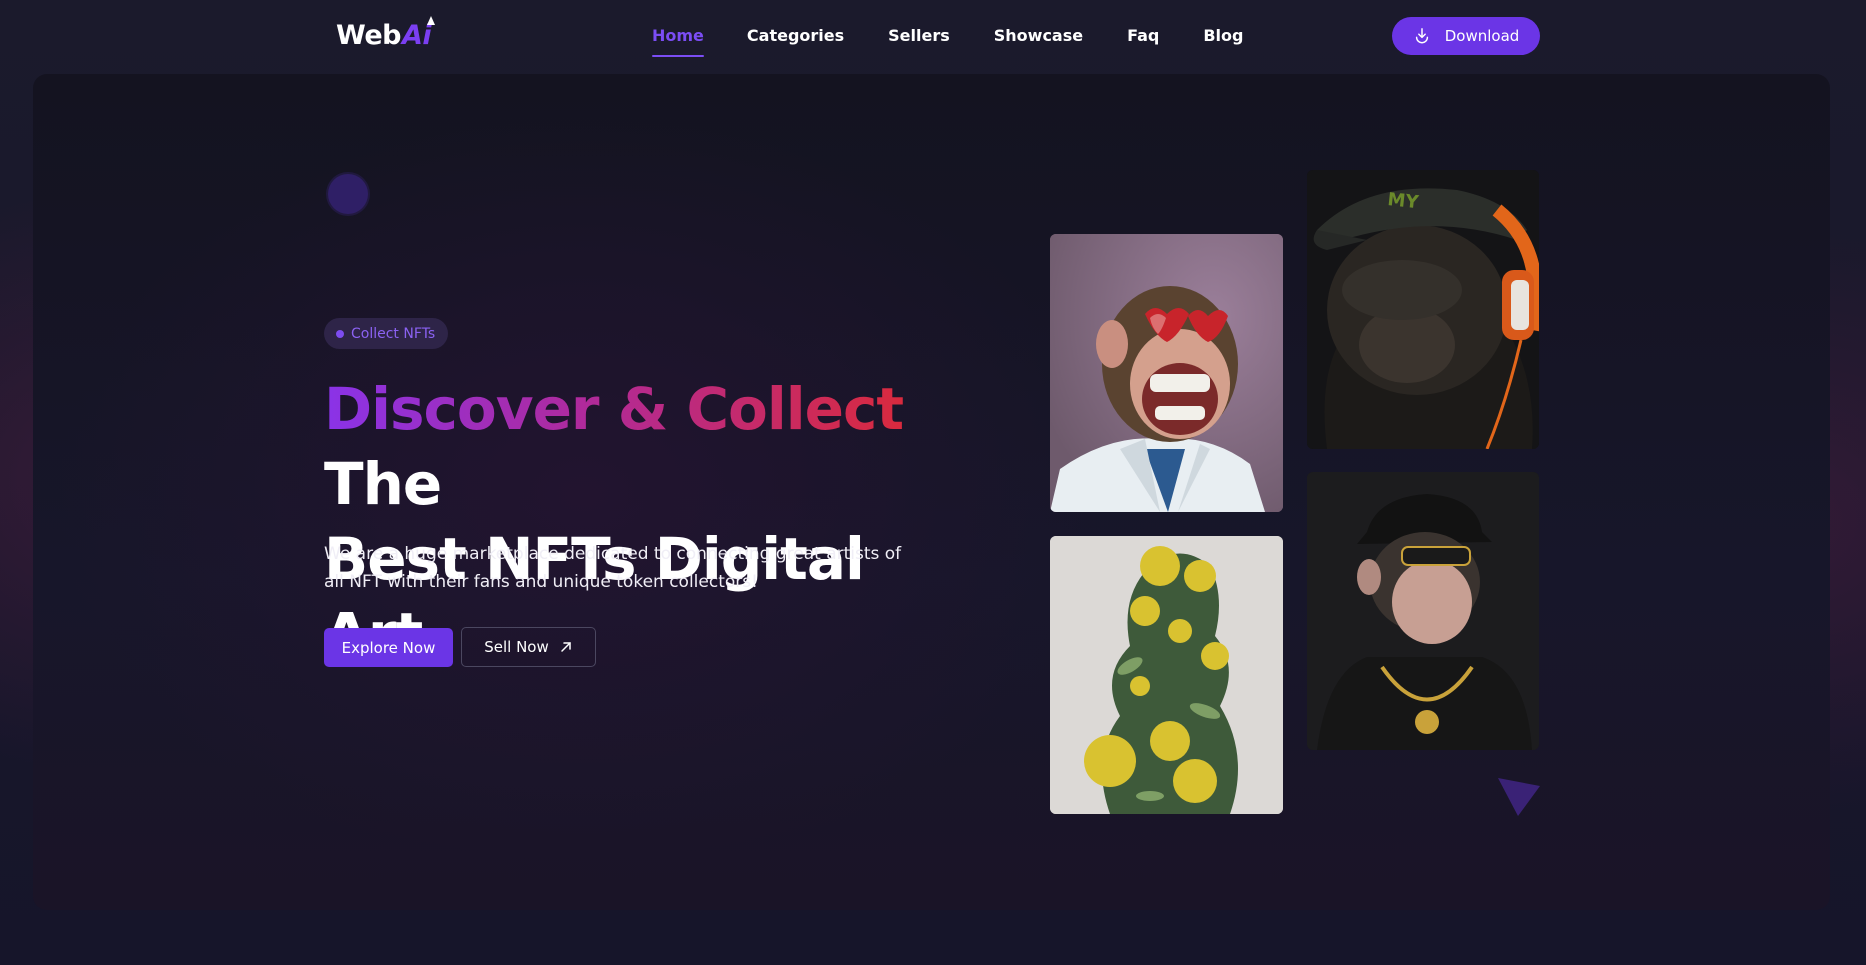  Describe the element at coordinates (1223, 40) in the screenshot. I see `nav-blog: Blog` at that location.